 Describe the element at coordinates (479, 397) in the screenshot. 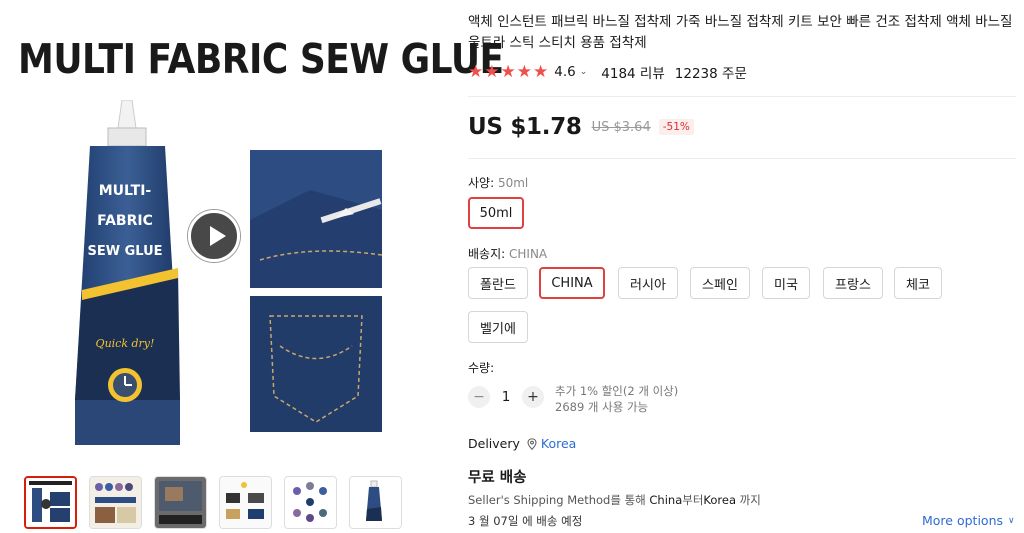

I see `quantity-decrease-button: −` at that location.